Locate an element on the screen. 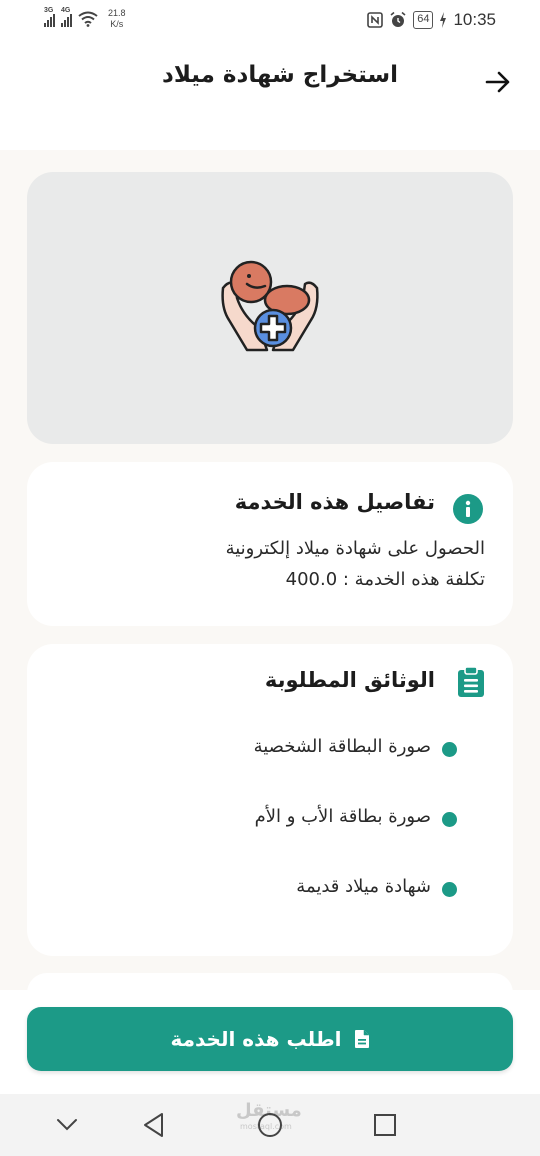  system-navigation-bar: مستقل mostaql.com is located at coordinates (270, 1125).